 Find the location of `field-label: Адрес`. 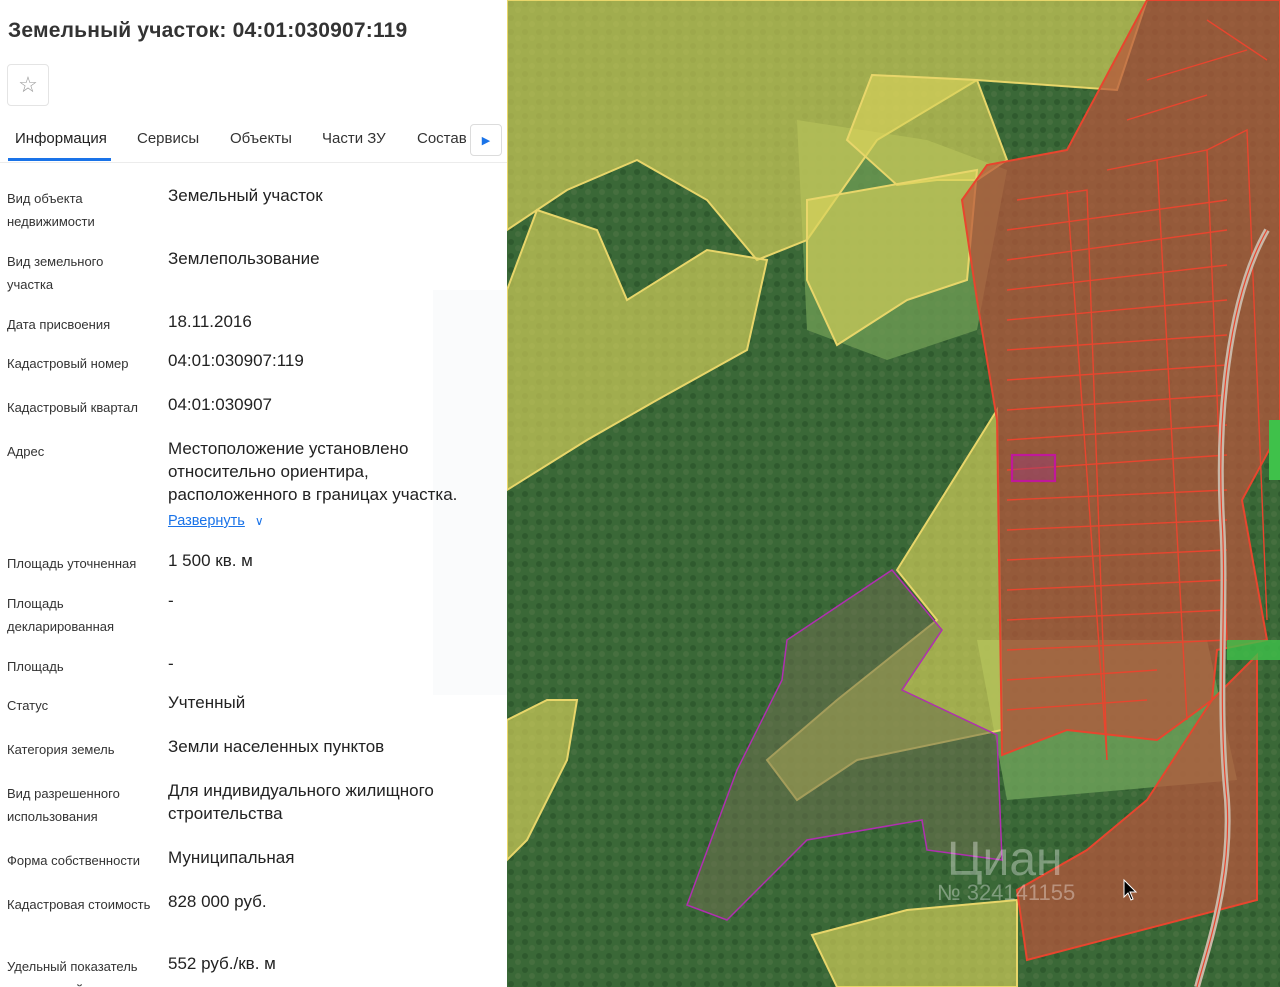

field-label: Адрес is located at coordinates (26, 451).